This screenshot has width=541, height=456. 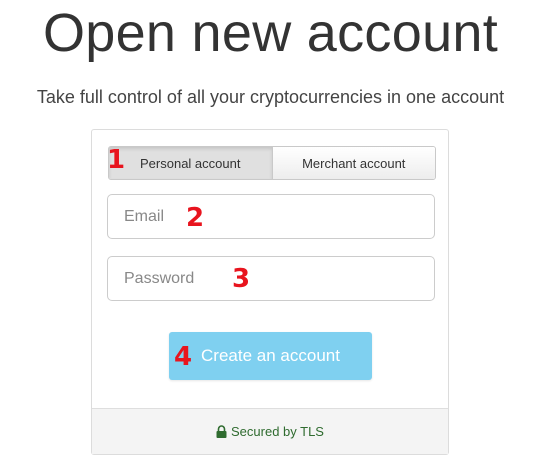 I want to click on security-footer: Secured by TLS, so click(x=270, y=431).